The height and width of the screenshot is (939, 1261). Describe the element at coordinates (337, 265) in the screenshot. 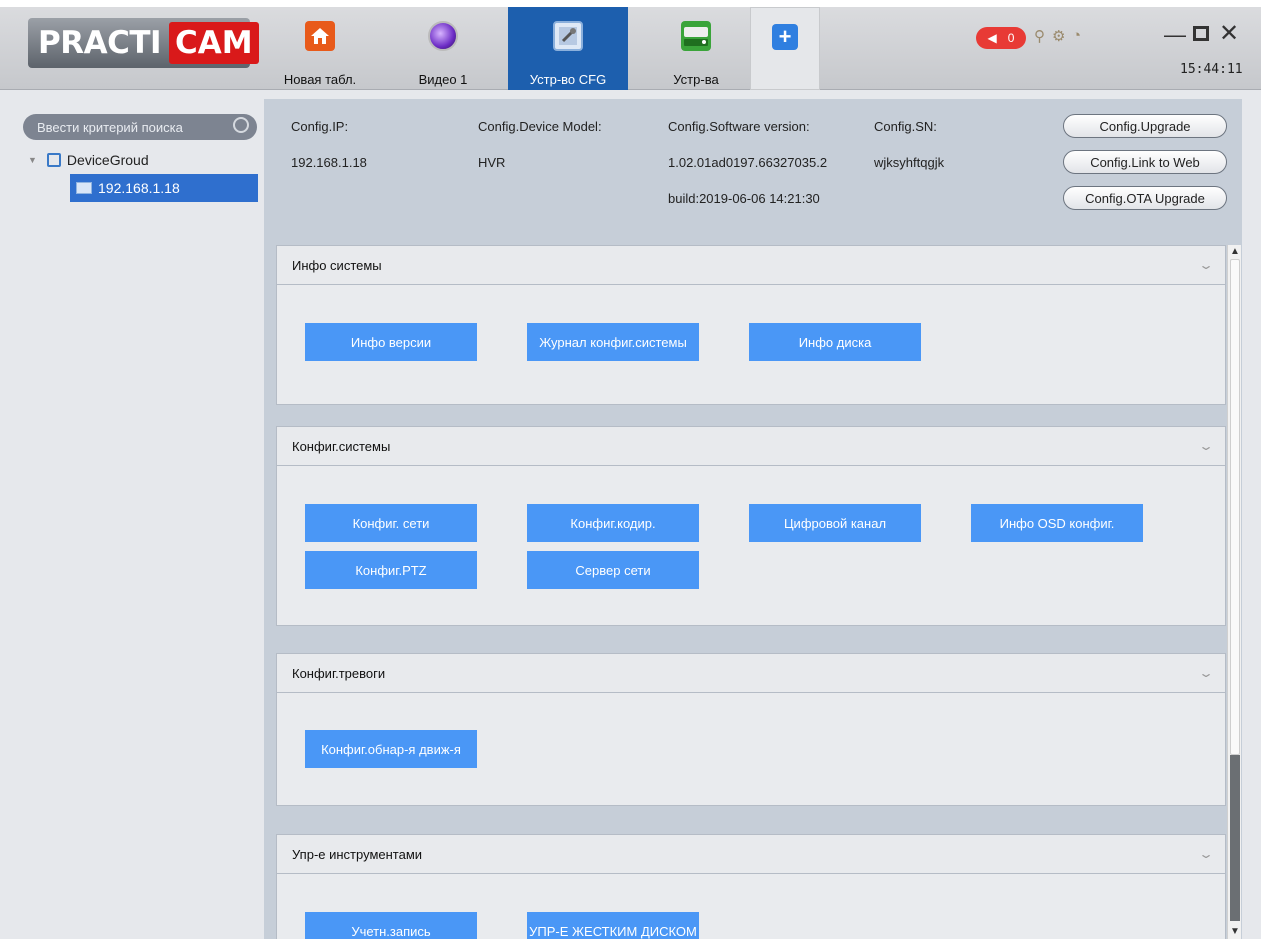

I see `section-title: Инфо системы` at that location.